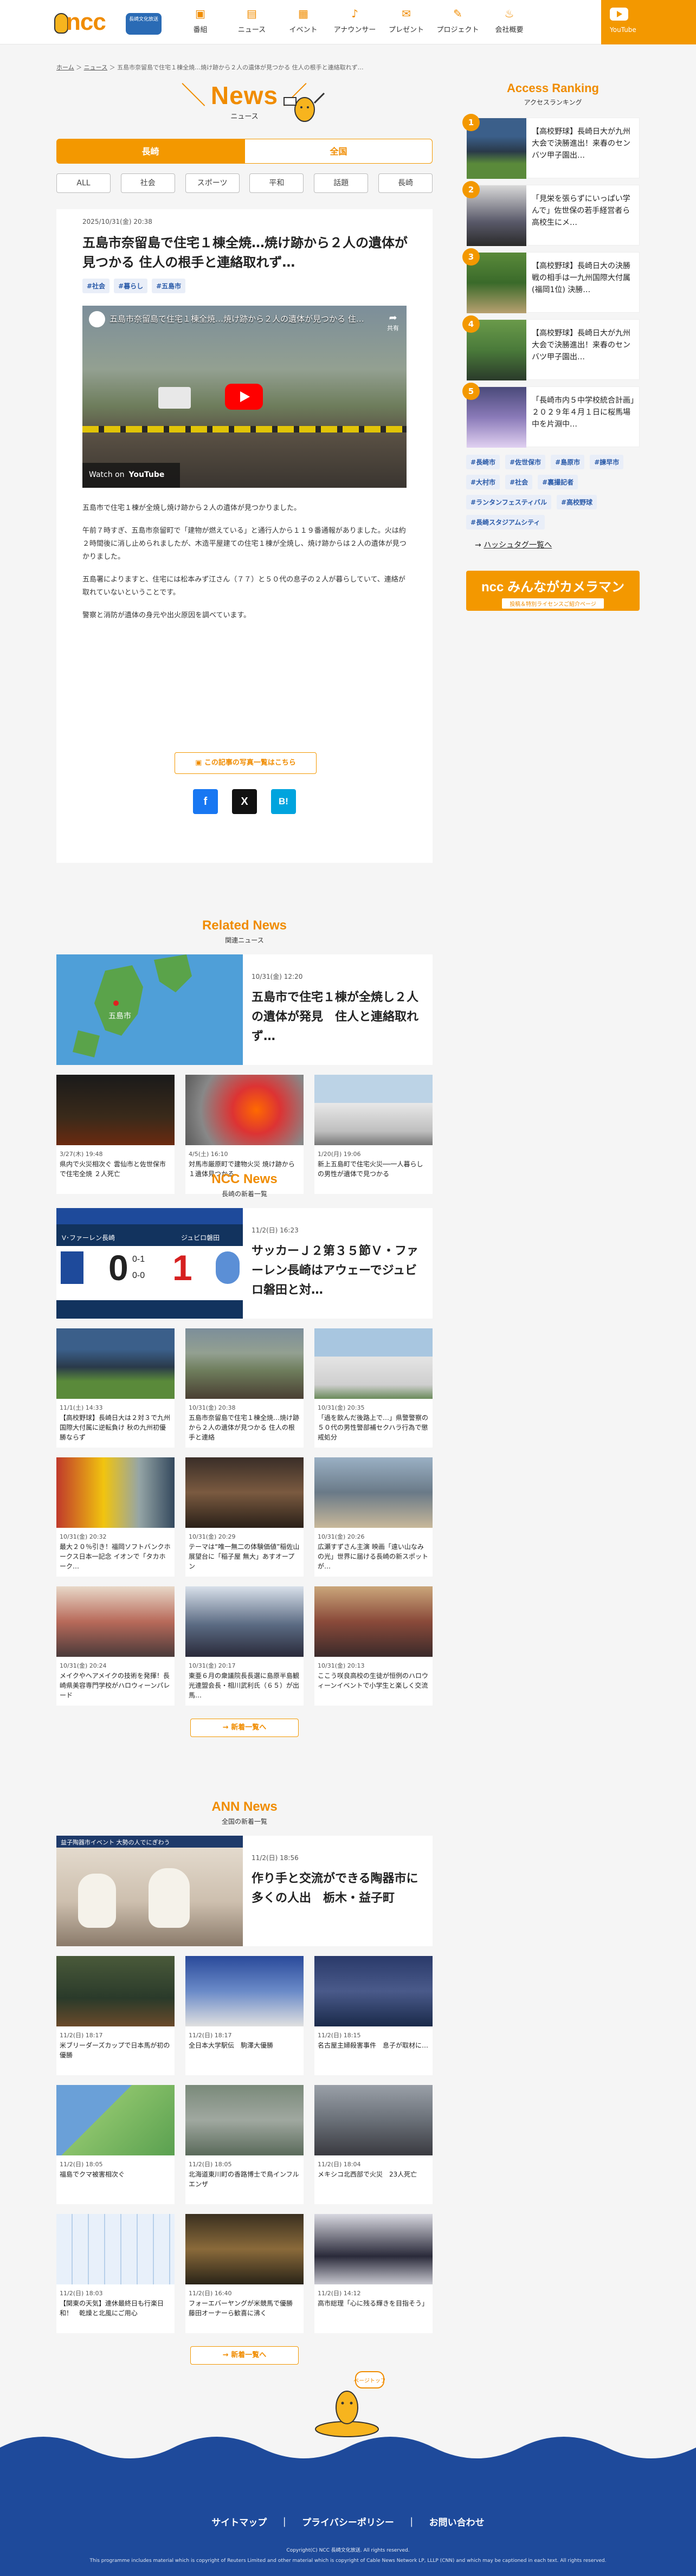 The height and width of the screenshot is (2576, 696). Describe the element at coordinates (244, 801) in the screenshot. I see `x-share-button: X` at that location.